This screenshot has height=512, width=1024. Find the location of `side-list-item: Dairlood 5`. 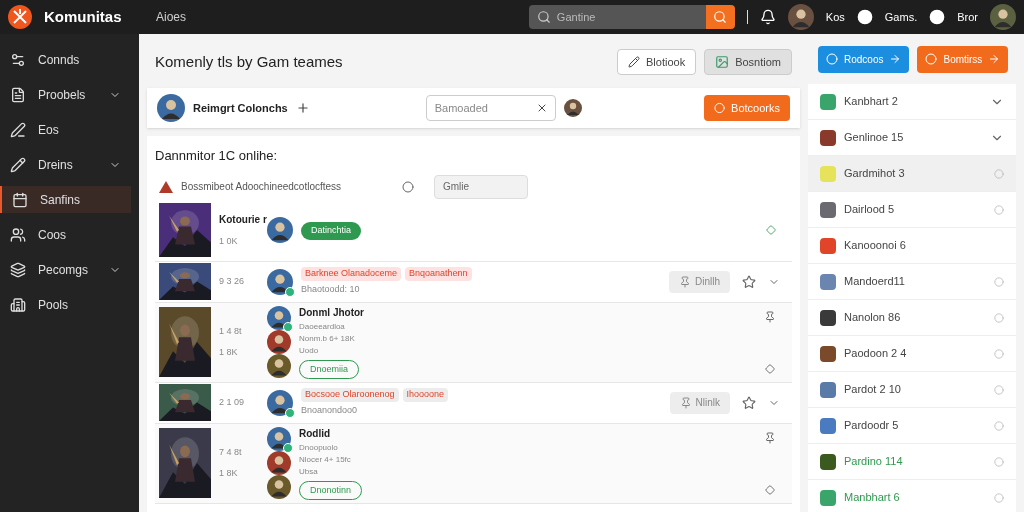

side-list-item: Dairlood 5 is located at coordinates (912, 210).